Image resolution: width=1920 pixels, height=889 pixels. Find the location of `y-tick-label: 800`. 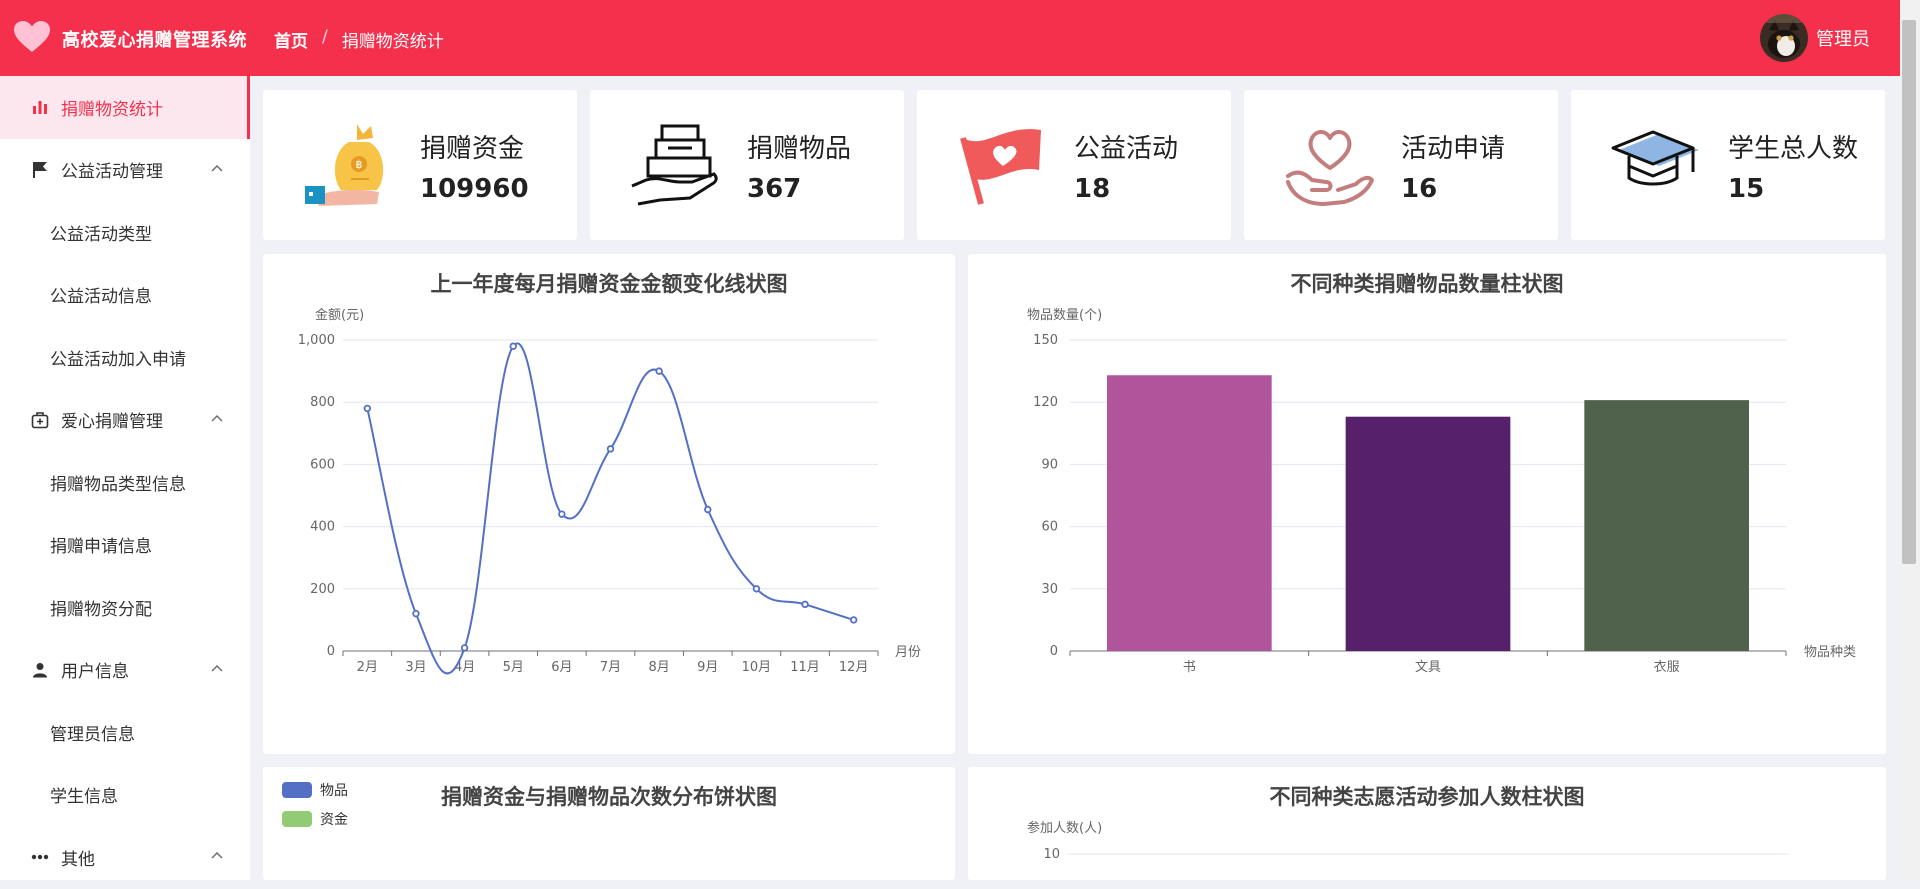

y-tick-label: 800 is located at coordinates (322, 402).